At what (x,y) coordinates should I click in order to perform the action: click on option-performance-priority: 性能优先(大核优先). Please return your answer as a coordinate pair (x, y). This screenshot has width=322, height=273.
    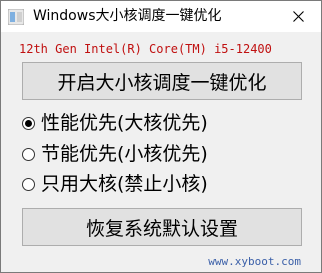
    Looking at the image, I should click on (115, 123).